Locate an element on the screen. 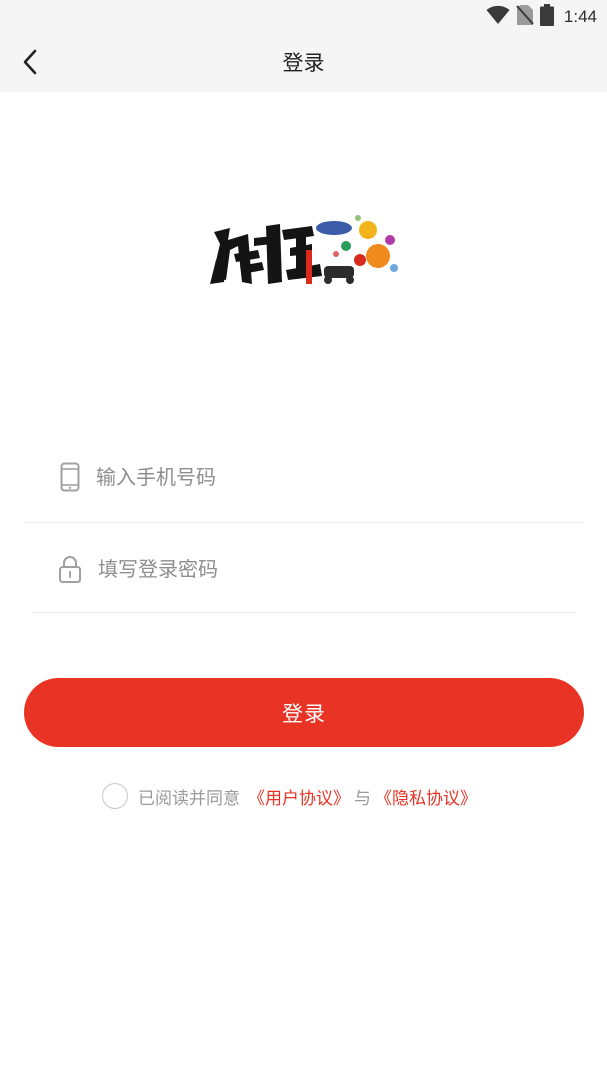  login-button: 登录 is located at coordinates (304, 712).